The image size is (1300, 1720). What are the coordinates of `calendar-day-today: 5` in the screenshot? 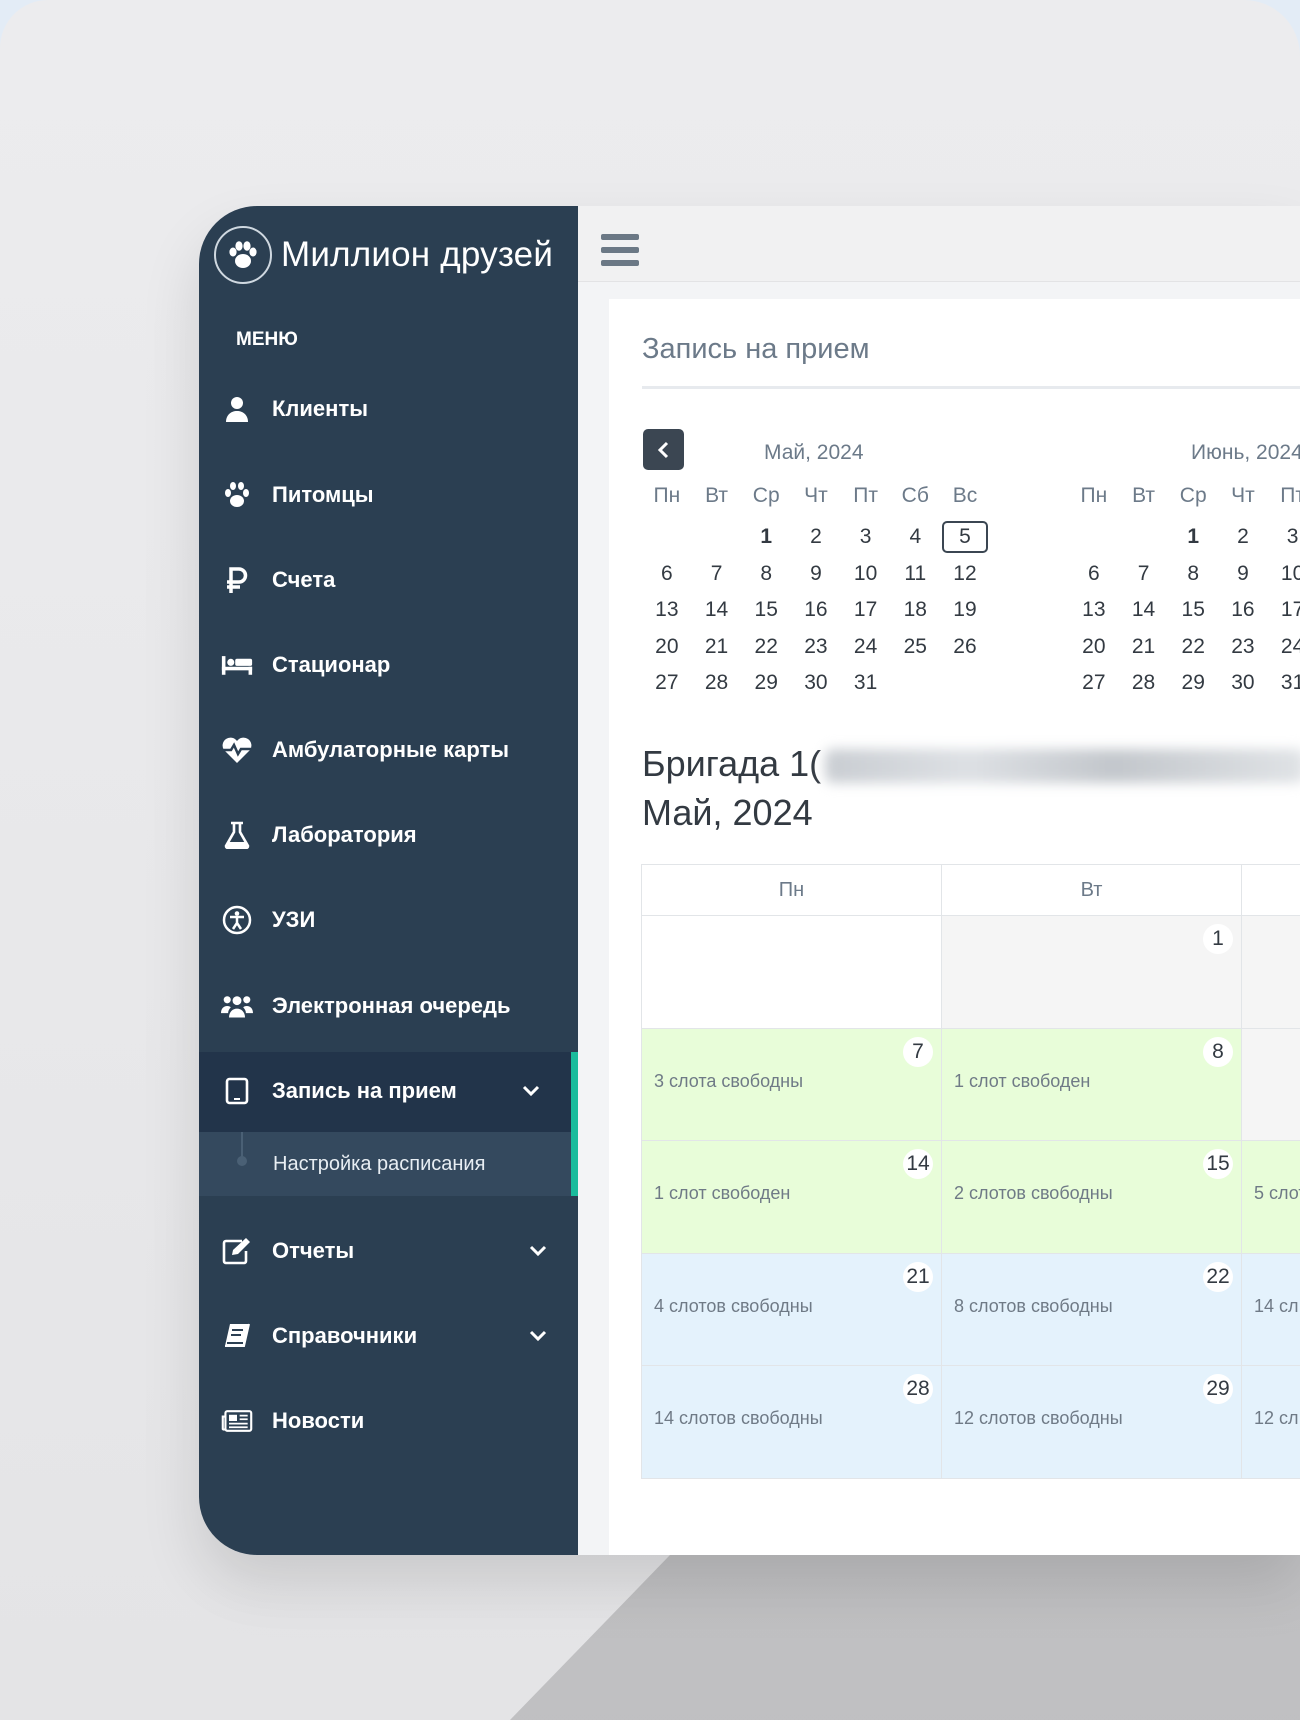 It's located at (965, 537).